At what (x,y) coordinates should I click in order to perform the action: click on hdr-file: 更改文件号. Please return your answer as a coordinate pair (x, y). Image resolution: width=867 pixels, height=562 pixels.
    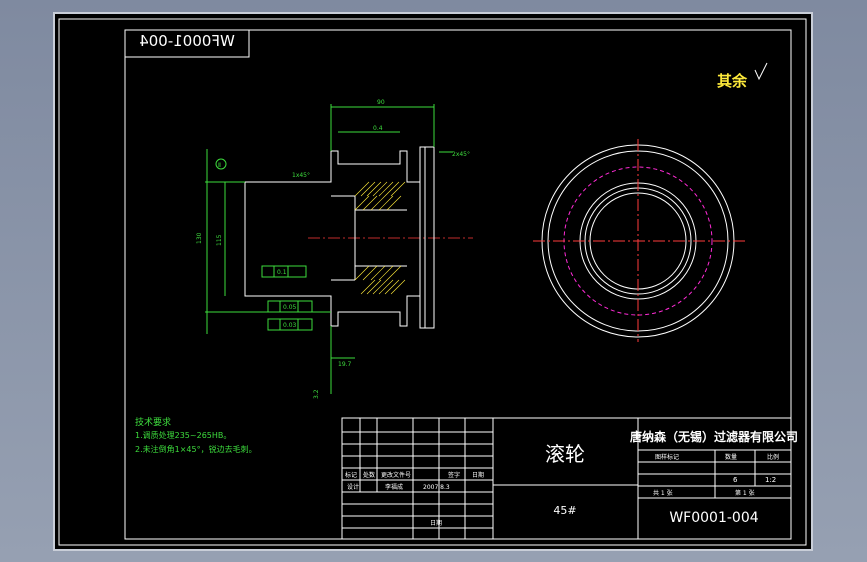
    Looking at the image, I should click on (396, 475).